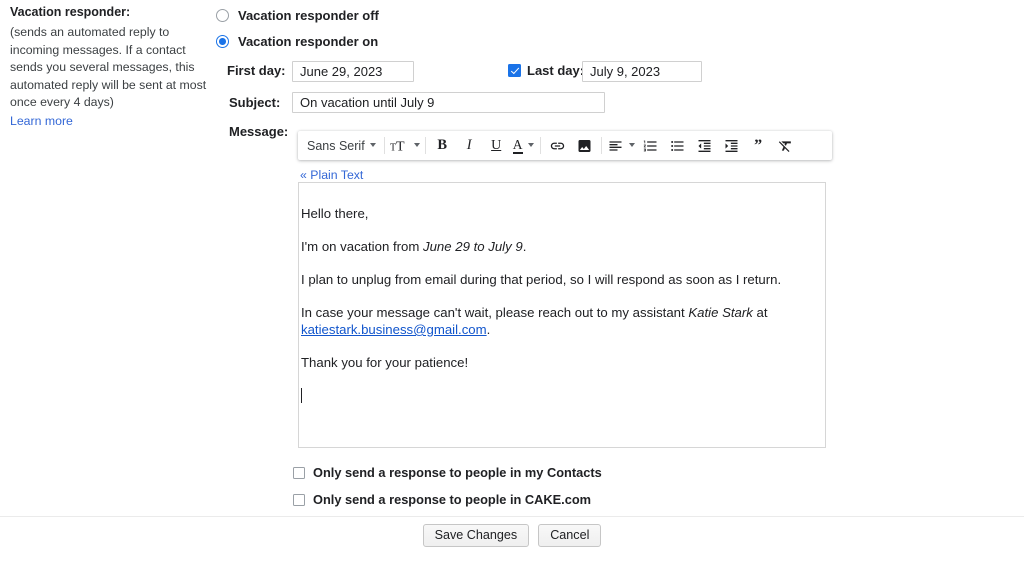  I want to click on message-paragraph-dates: I'm on vacation from June 29 to July 9., so click(556, 246).